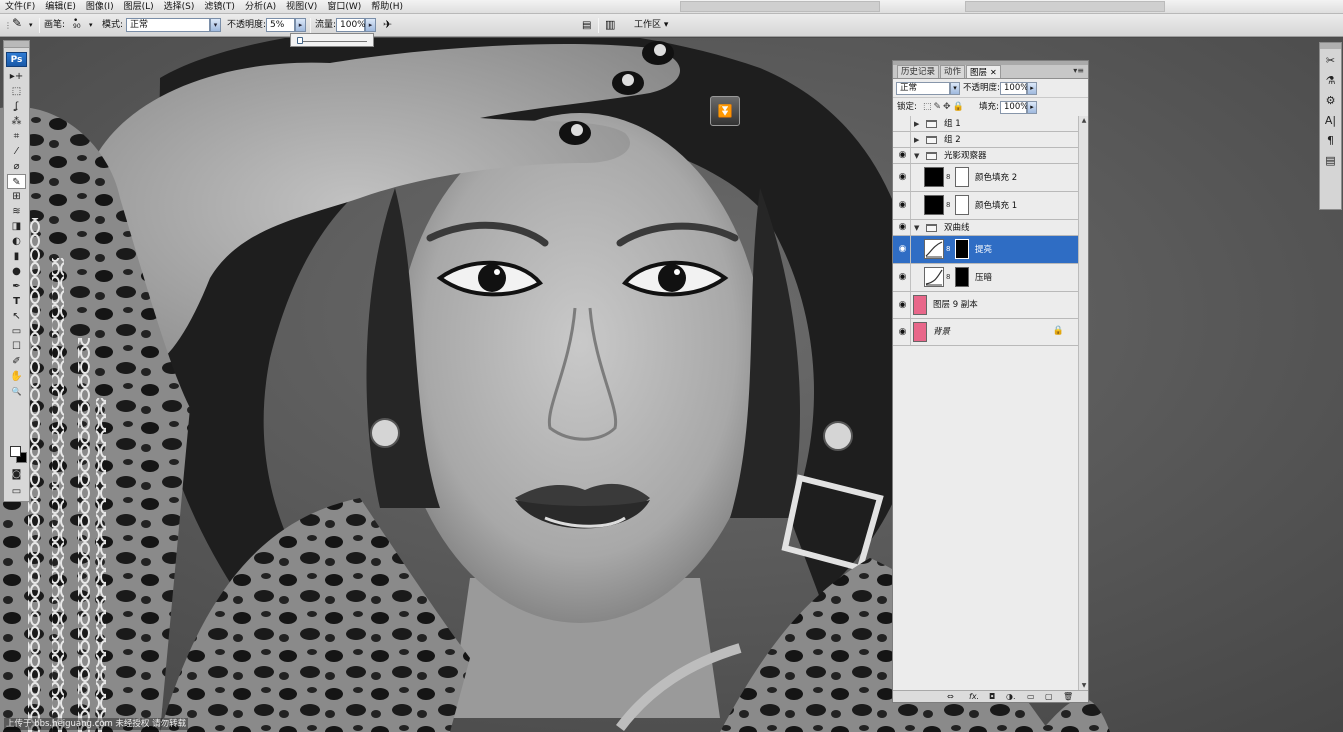  I want to click on mode-select: 正常, so click(168, 25).